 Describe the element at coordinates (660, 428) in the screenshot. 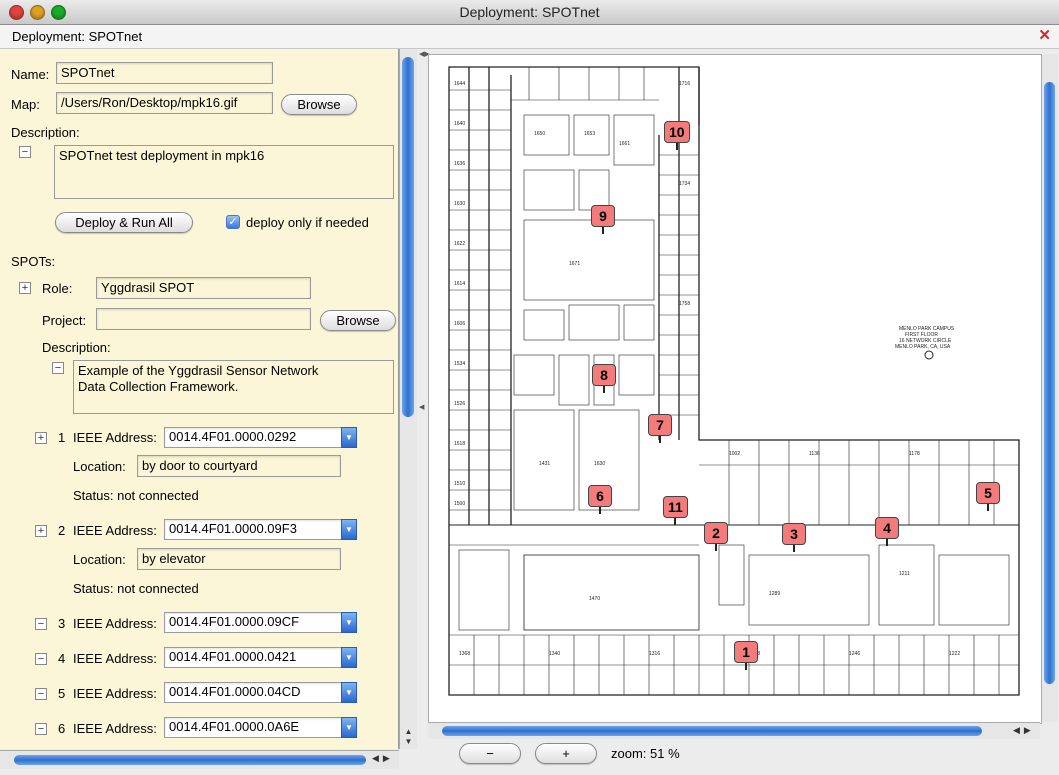

I see `spot-marker-7: 7` at that location.